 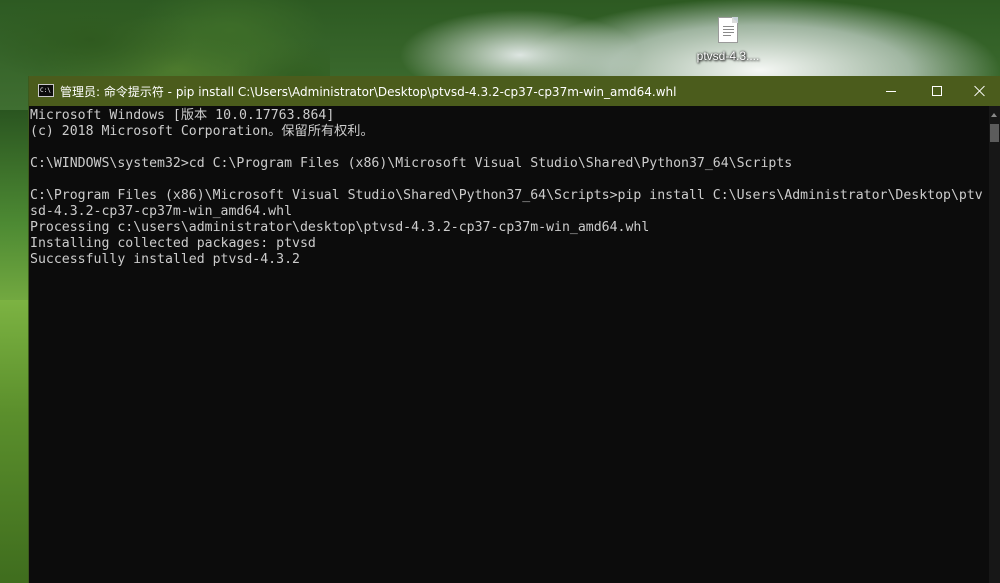 I want to click on maximize-button, so click(x=937, y=91).